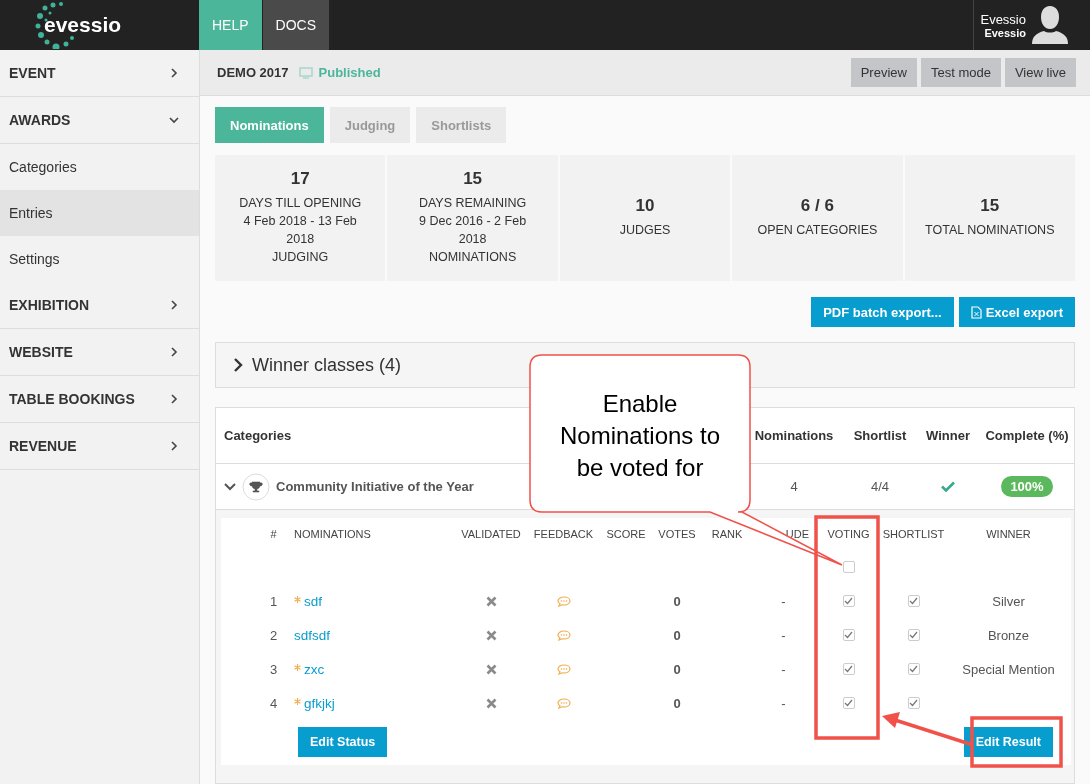 The height and width of the screenshot is (784, 1090). What do you see at coordinates (1050, 25) in the screenshot?
I see `avatar-silhouette-icon` at bounding box center [1050, 25].